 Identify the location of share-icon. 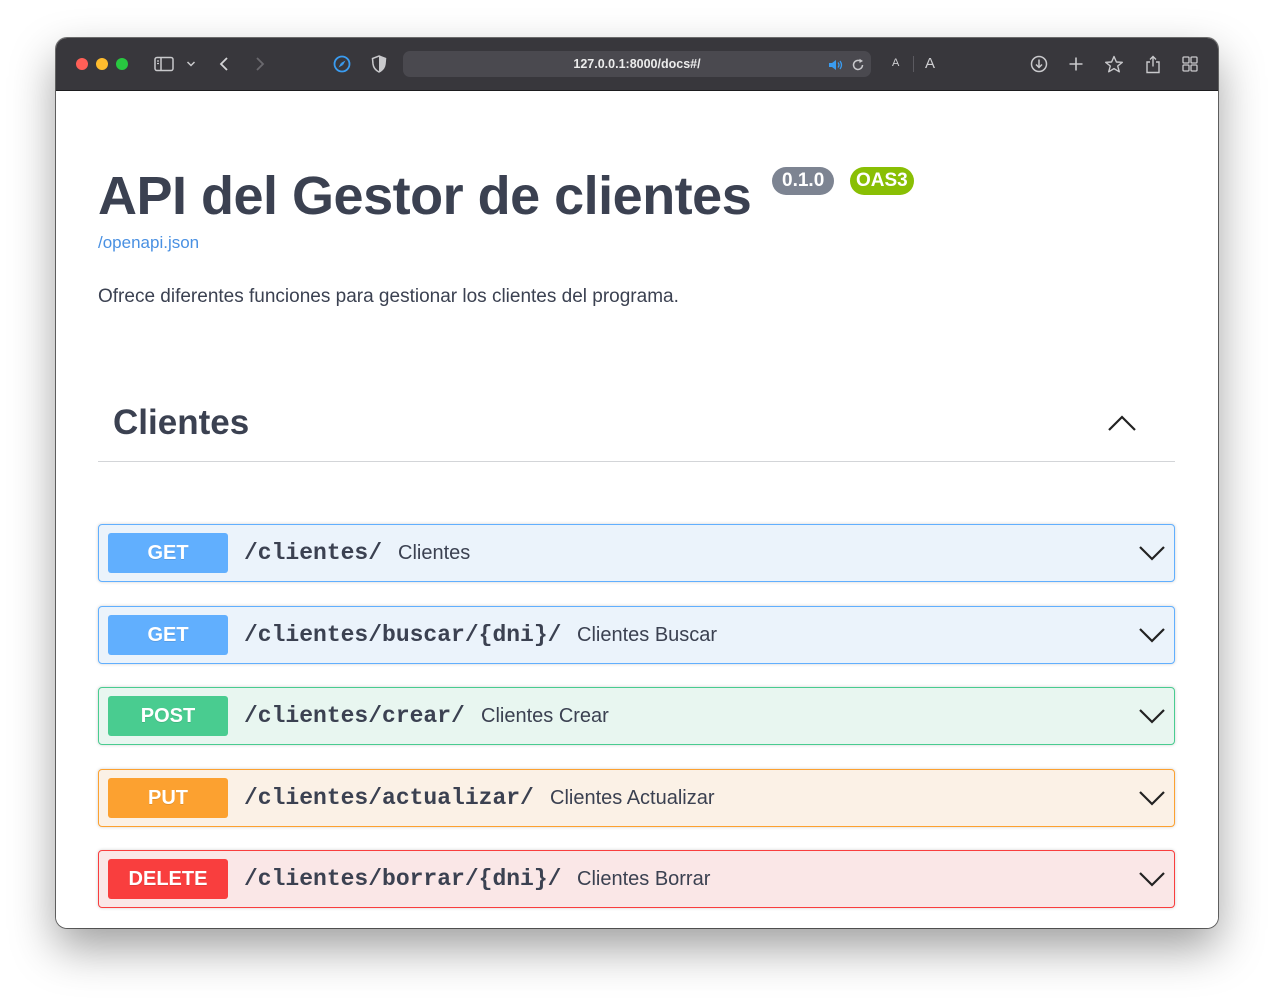
(1153, 64).